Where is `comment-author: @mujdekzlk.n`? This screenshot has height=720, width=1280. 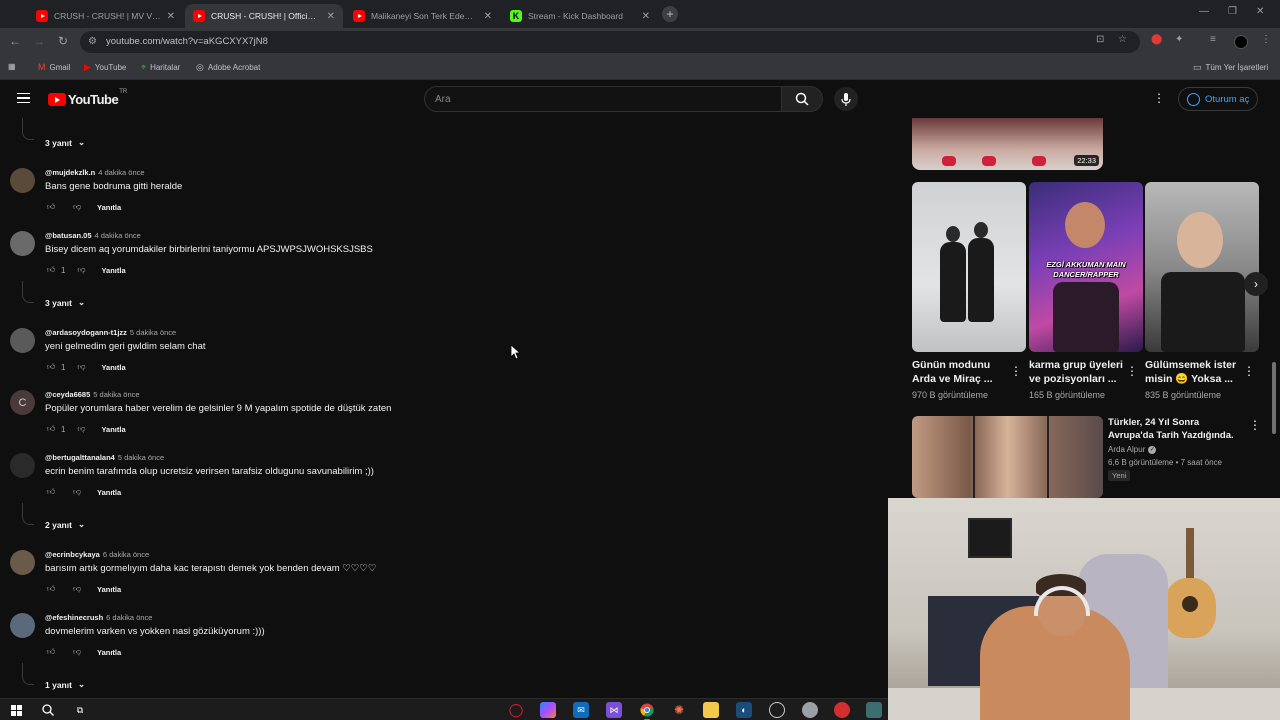 comment-author: @mujdekzlk.n is located at coordinates (70, 172).